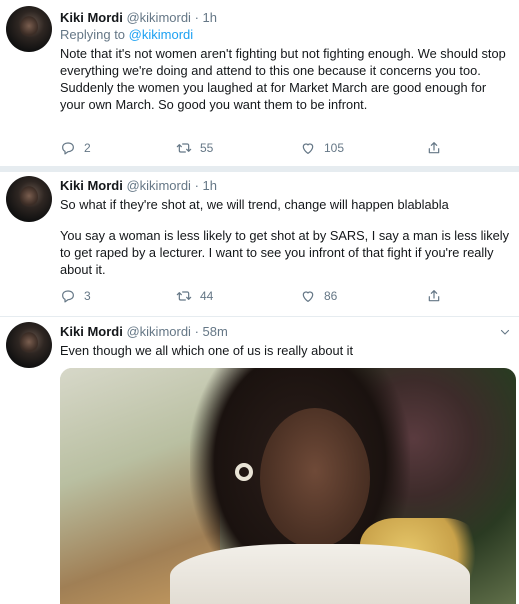 The image size is (519, 604). What do you see at coordinates (315, 478) in the screenshot?
I see `photo-face` at bounding box center [315, 478].